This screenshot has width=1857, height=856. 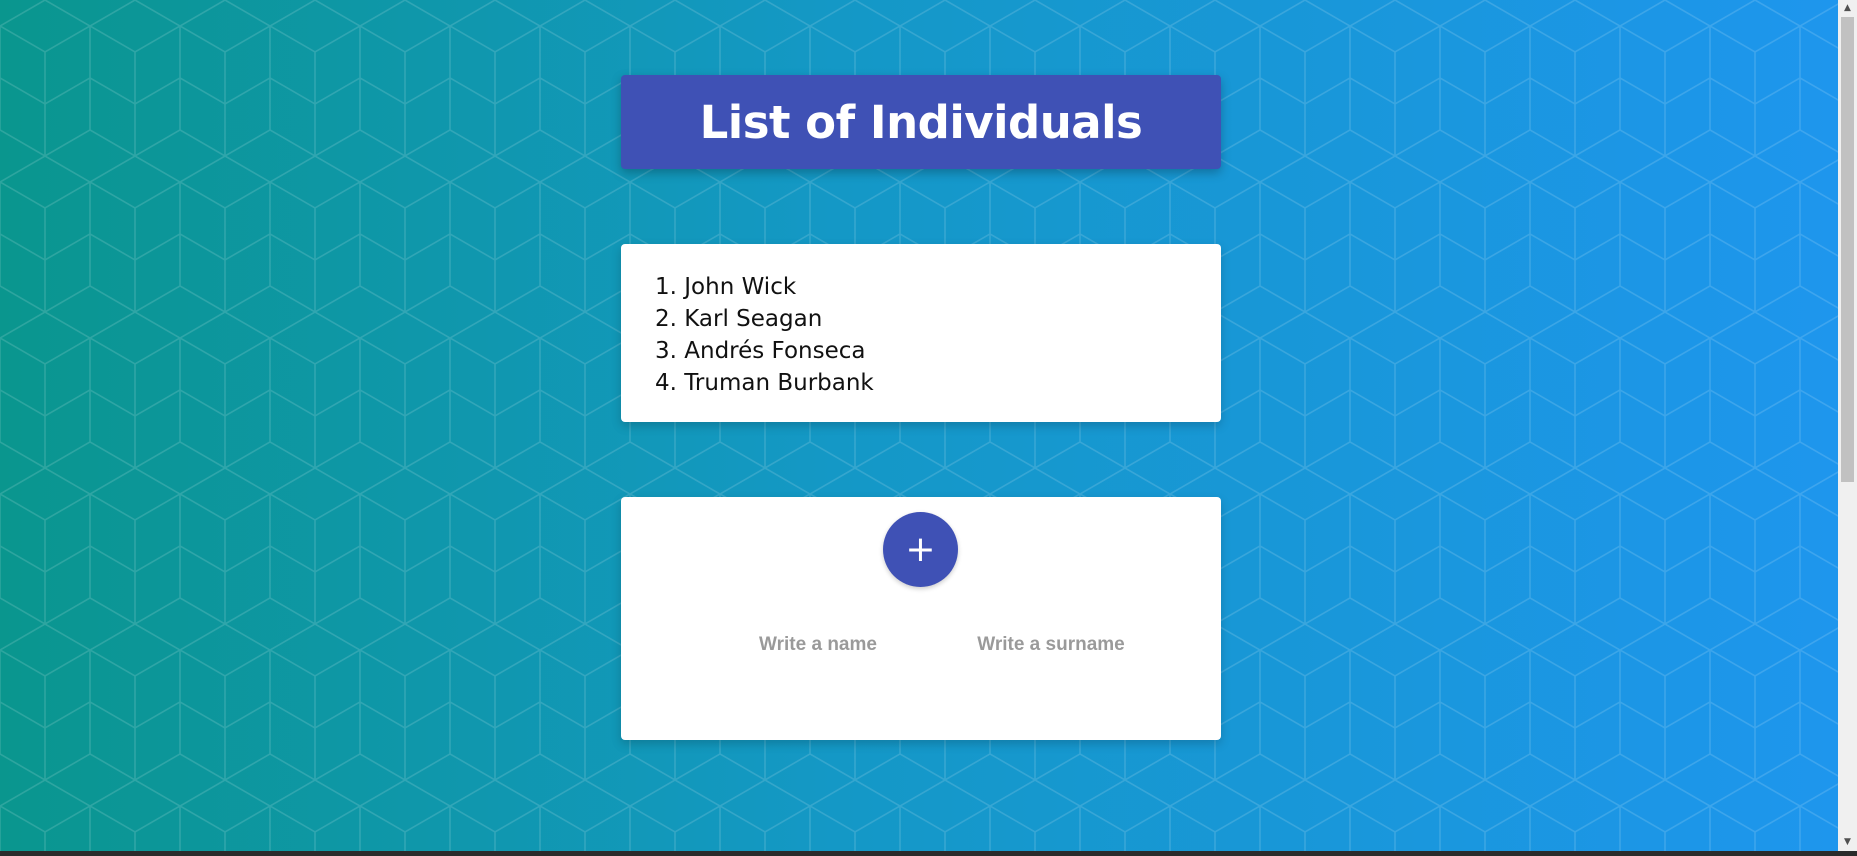 I want to click on list-item: 4. Truman Burbank, so click(x=764, y=383).